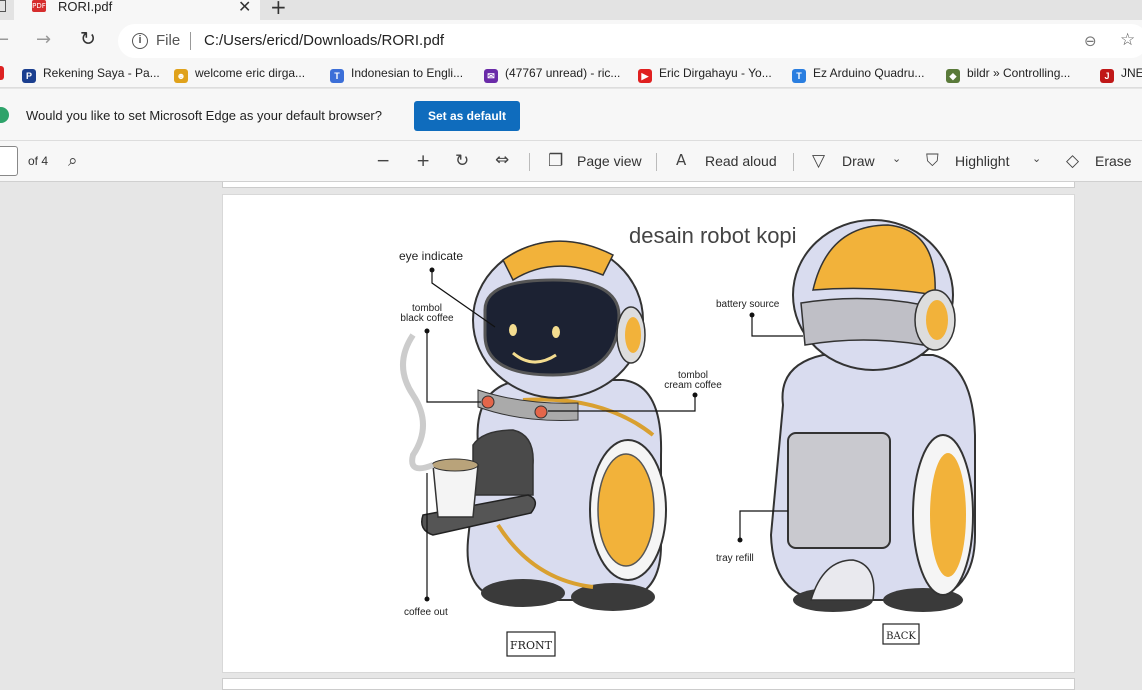 The width and height of the screenshot is (1142, 690). What do you see at coordinates (645, 76) in the screenshot?
I see `youtube-icon: ▶` at bounding box center [645, 76].